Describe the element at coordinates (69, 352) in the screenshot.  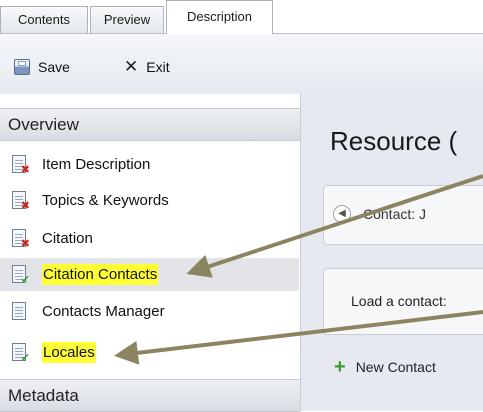
I see `sidebar-item-label: Locales` at that location.